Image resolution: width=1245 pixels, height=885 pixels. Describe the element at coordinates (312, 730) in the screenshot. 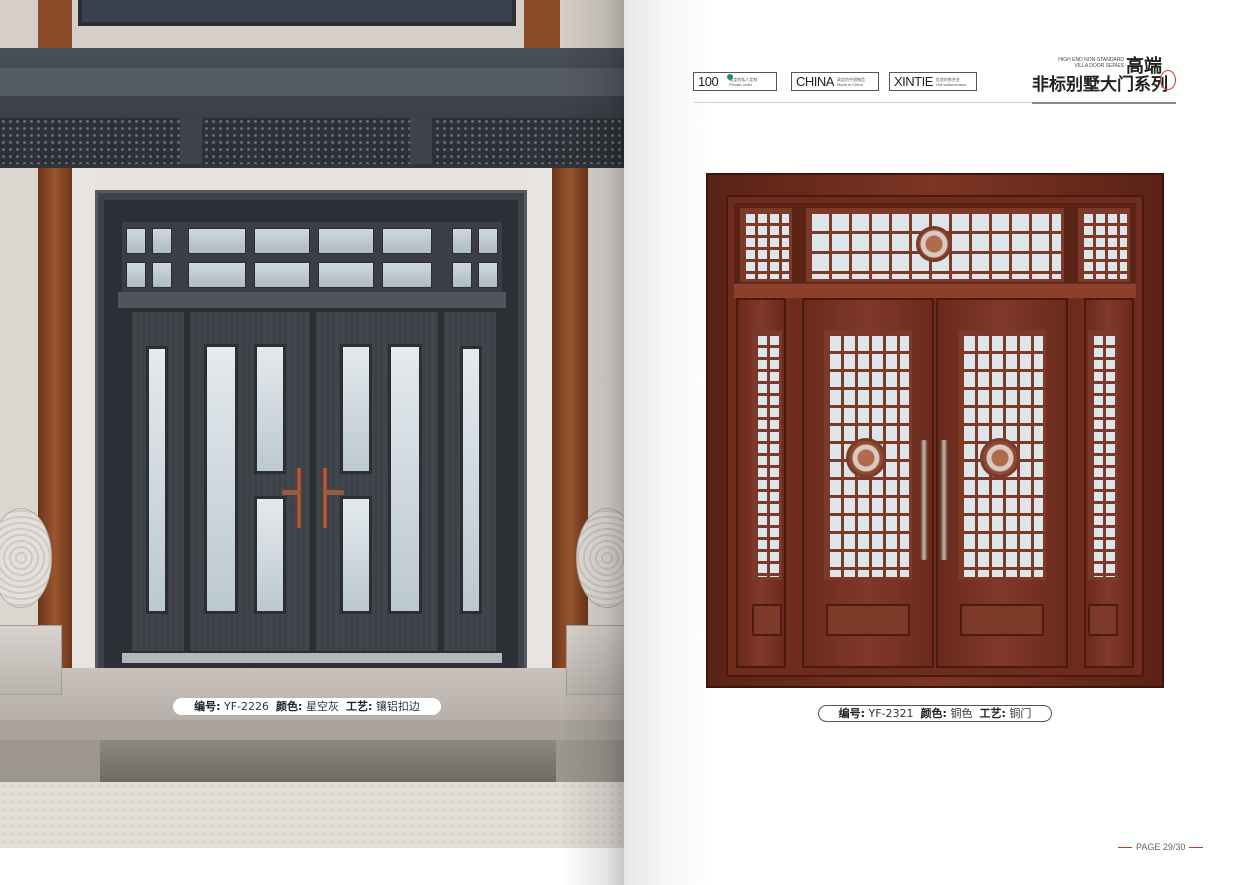

I see `step-top` at that location.